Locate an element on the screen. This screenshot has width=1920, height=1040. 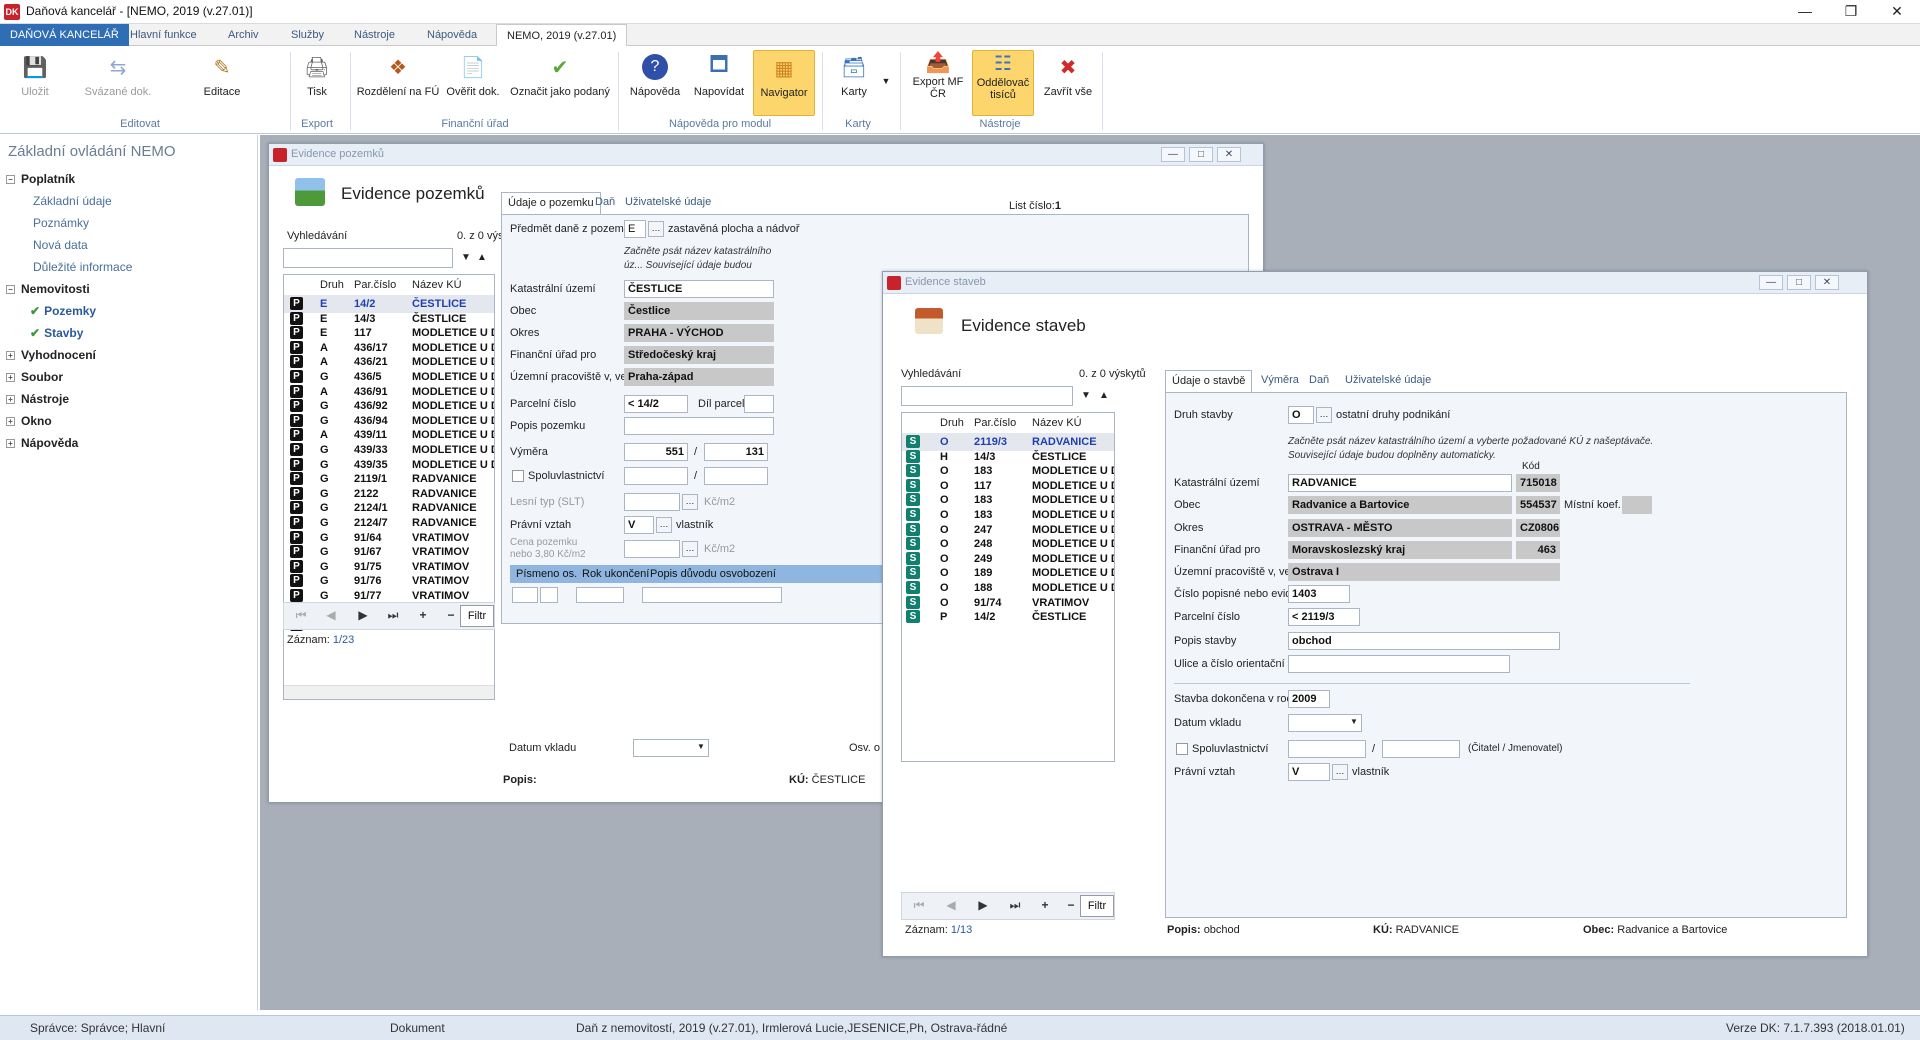
hints-button: 🗖 Napovídat is located at coordinates (719, 74).